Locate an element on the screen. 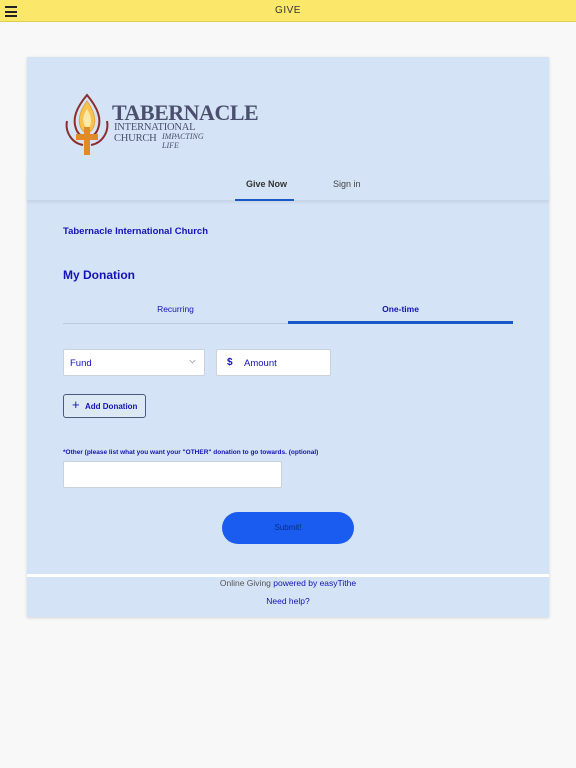 The image size is (576, 768). tab-sign-in: Sign in is located at coordinates (347, 184).